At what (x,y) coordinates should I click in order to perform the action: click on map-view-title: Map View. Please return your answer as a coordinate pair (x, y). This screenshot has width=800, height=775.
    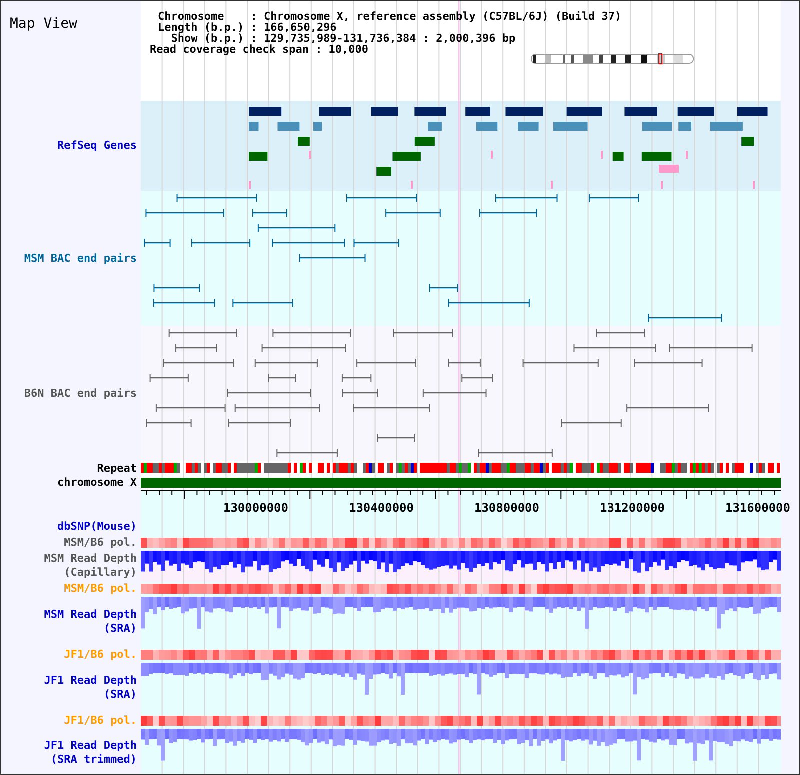
    Looking at the image, I should click on (44, 24).